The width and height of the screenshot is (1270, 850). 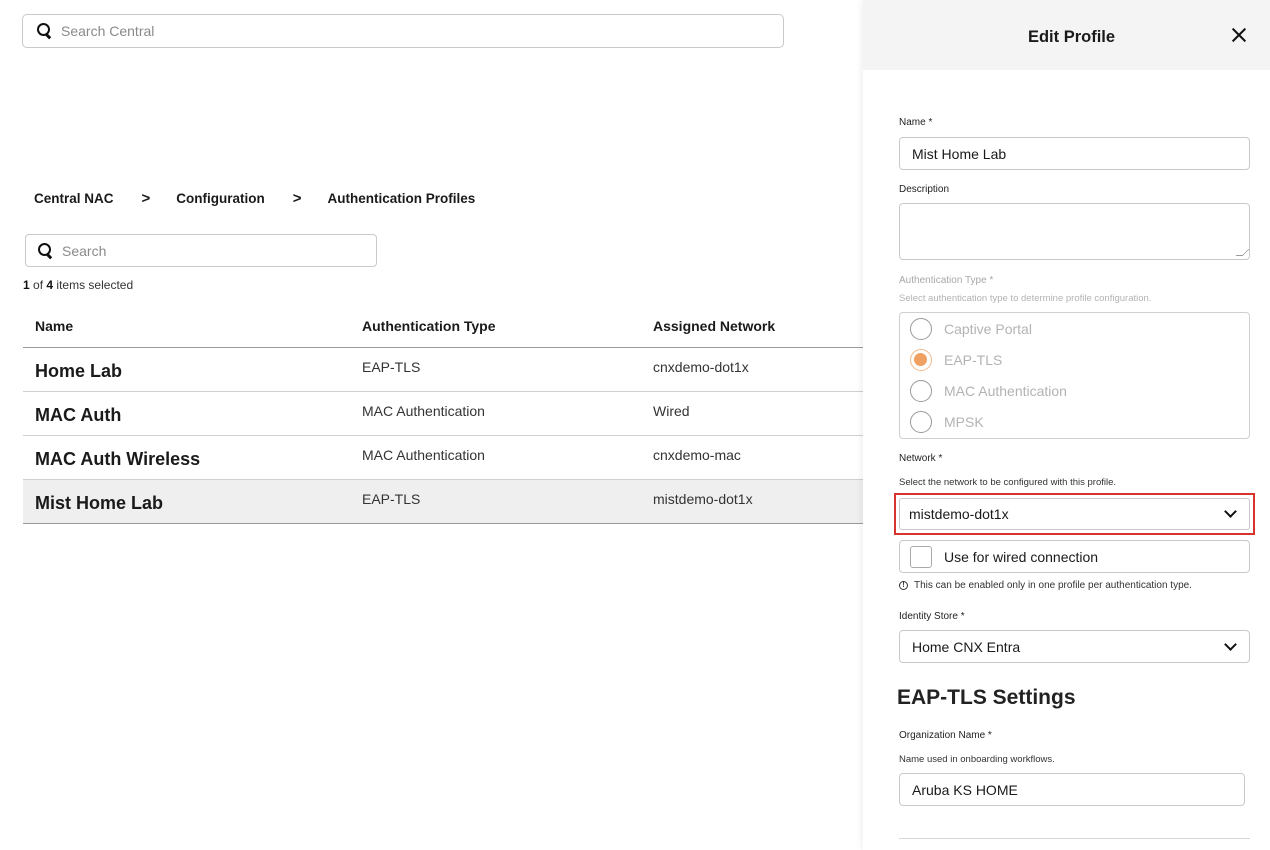 What do you see at coordinates (1005, 391) in the screenshot?
I see `radio-label: MAC Authentication` at bounding box center [1005, 391].